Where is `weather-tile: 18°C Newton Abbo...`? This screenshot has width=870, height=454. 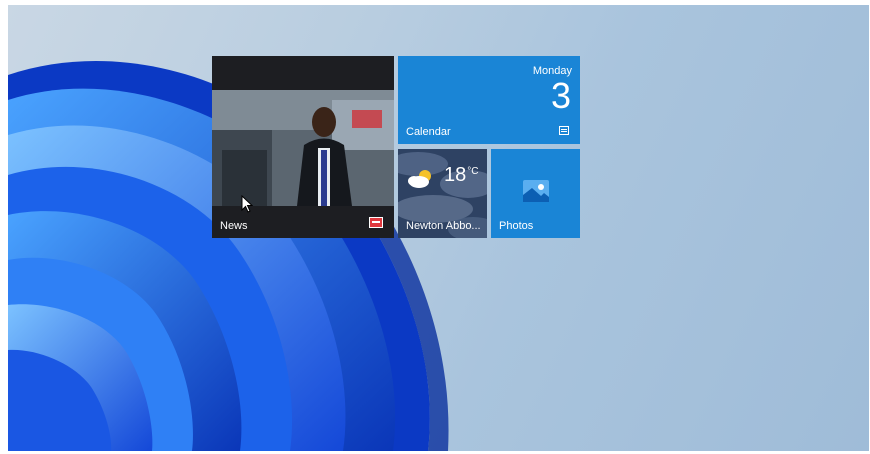 weather-tile: 18°C Newton Abbo... is located at coordinates (442, 193).